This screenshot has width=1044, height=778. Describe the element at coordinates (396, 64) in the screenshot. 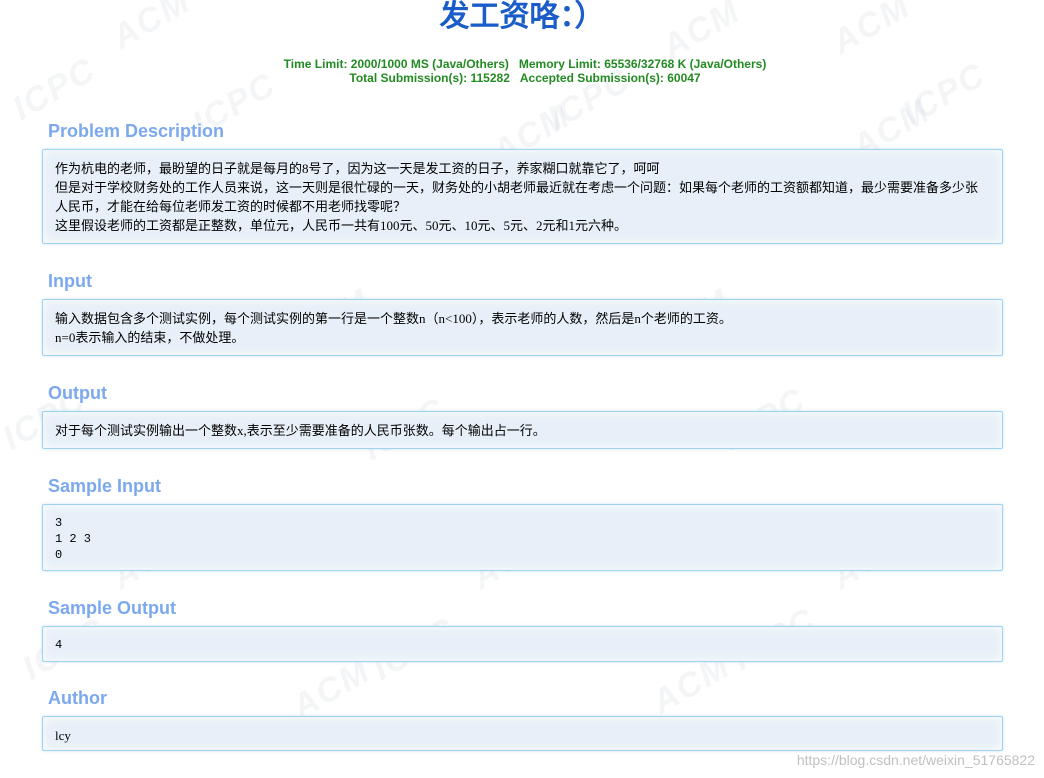

I see `time-limit: Time Limit: 2000/1000 MS (Java/Others)` at that location.